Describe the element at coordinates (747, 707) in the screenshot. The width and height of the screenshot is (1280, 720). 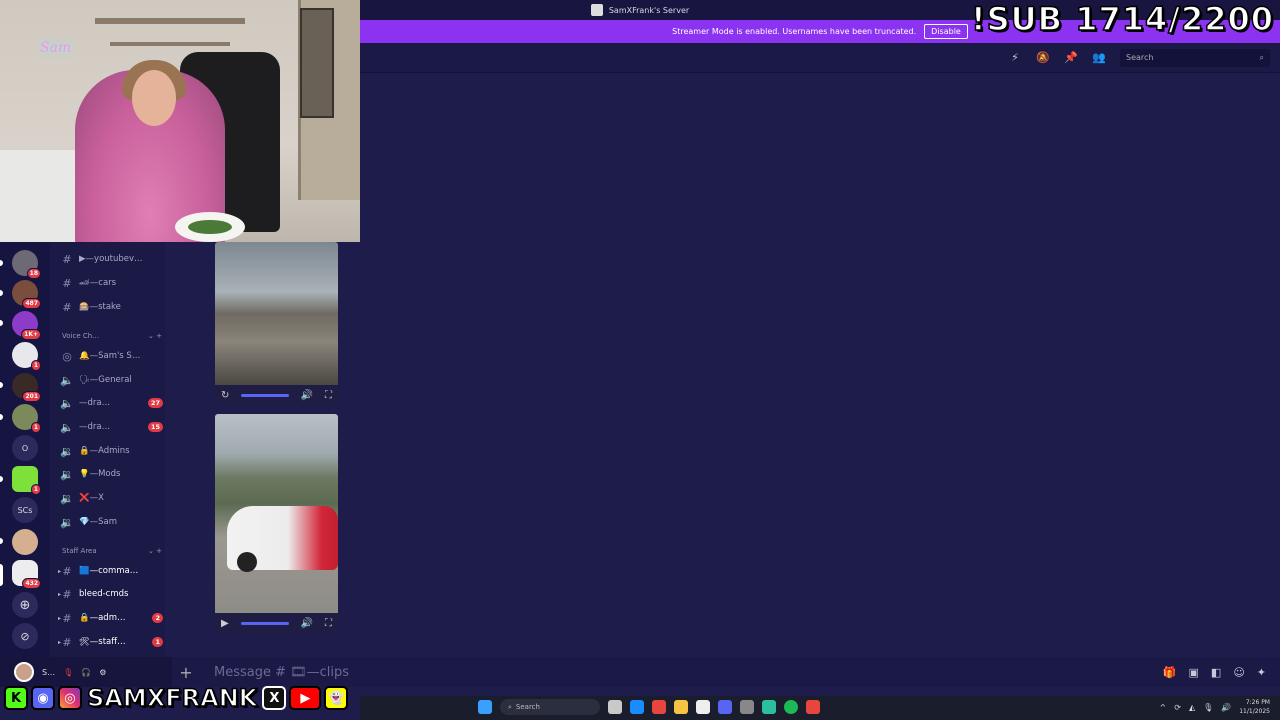
I see `settings-icon` at that location.